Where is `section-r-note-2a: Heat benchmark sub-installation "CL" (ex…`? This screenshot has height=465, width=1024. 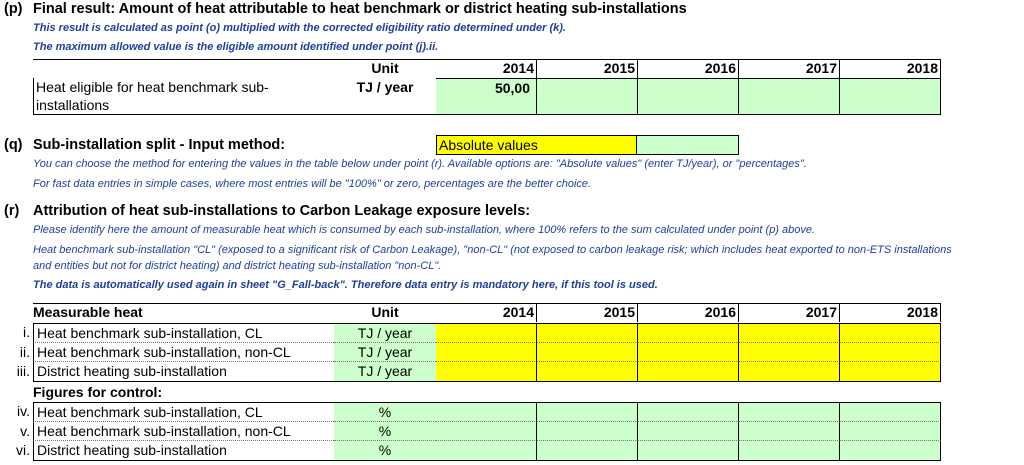
section-r-note-2a: Heat benchmark sub-installation "CL" (ex… is located at coordinates (492, 250).